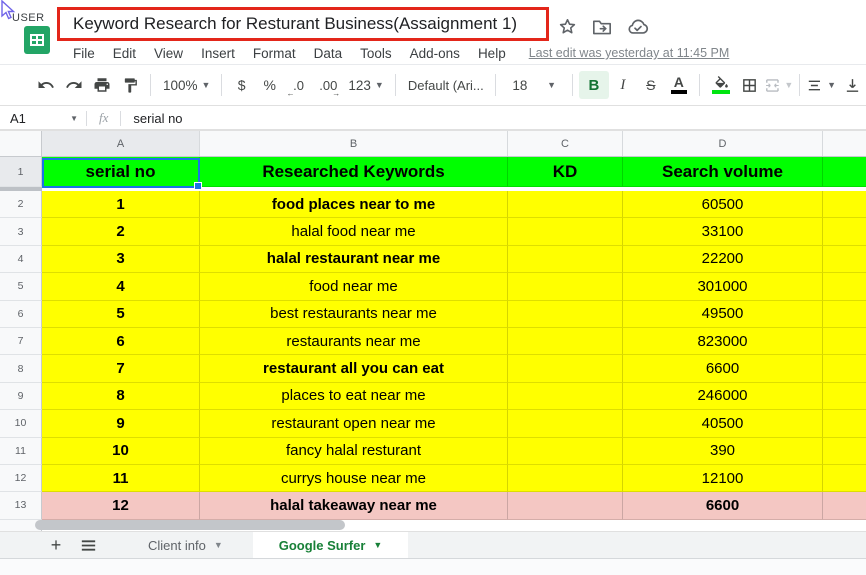 Image resolution: width=866 pixels, height=575 pixels. I want to click on add-sheet-button: +, so click(56, 545).